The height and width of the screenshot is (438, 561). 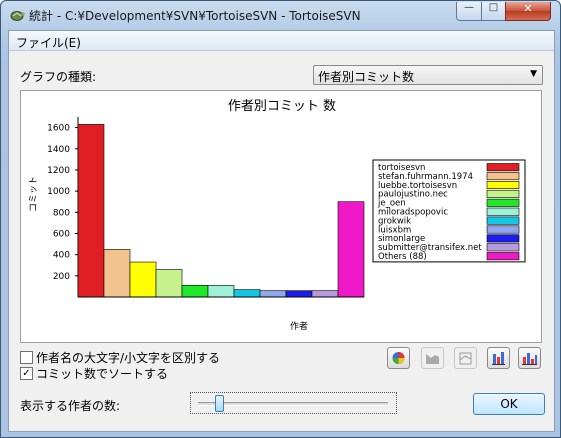 What do you see at coordinates (299, 326) in the screenshot?
I see `x-axis-label: 作者` at bounding box center [299, 326].